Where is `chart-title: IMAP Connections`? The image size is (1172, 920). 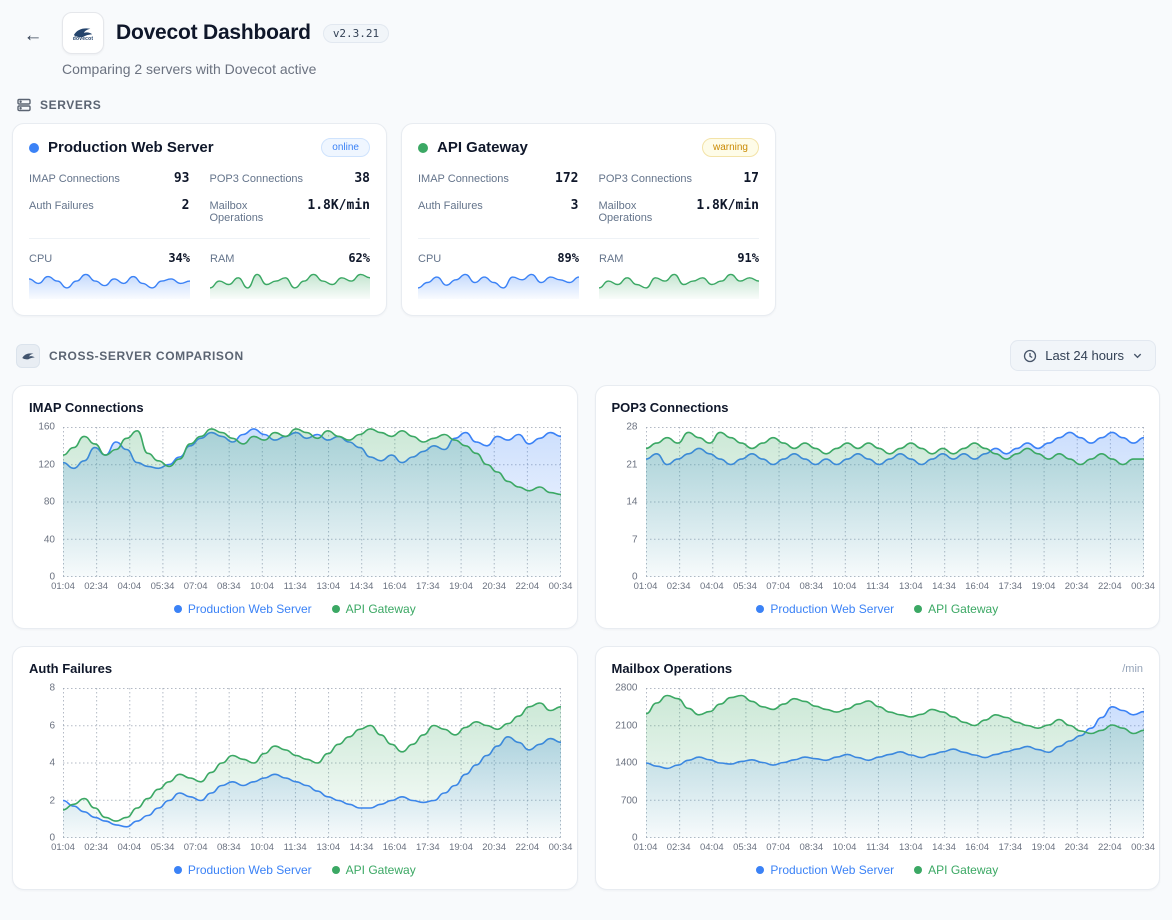 chart-title: IMAP Connections is located at coordinates (86, 407).